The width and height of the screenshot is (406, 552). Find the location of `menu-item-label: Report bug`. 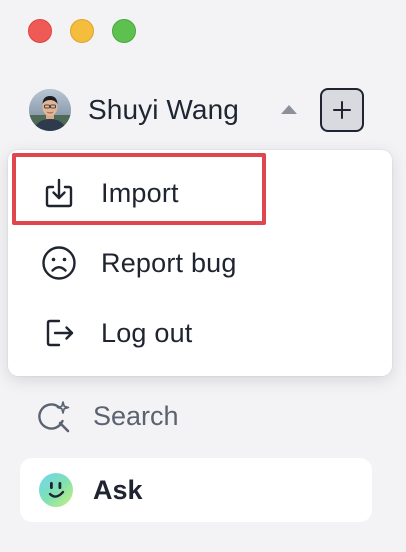

menu-item-label: Report bug is located at coordinates (169, 262).